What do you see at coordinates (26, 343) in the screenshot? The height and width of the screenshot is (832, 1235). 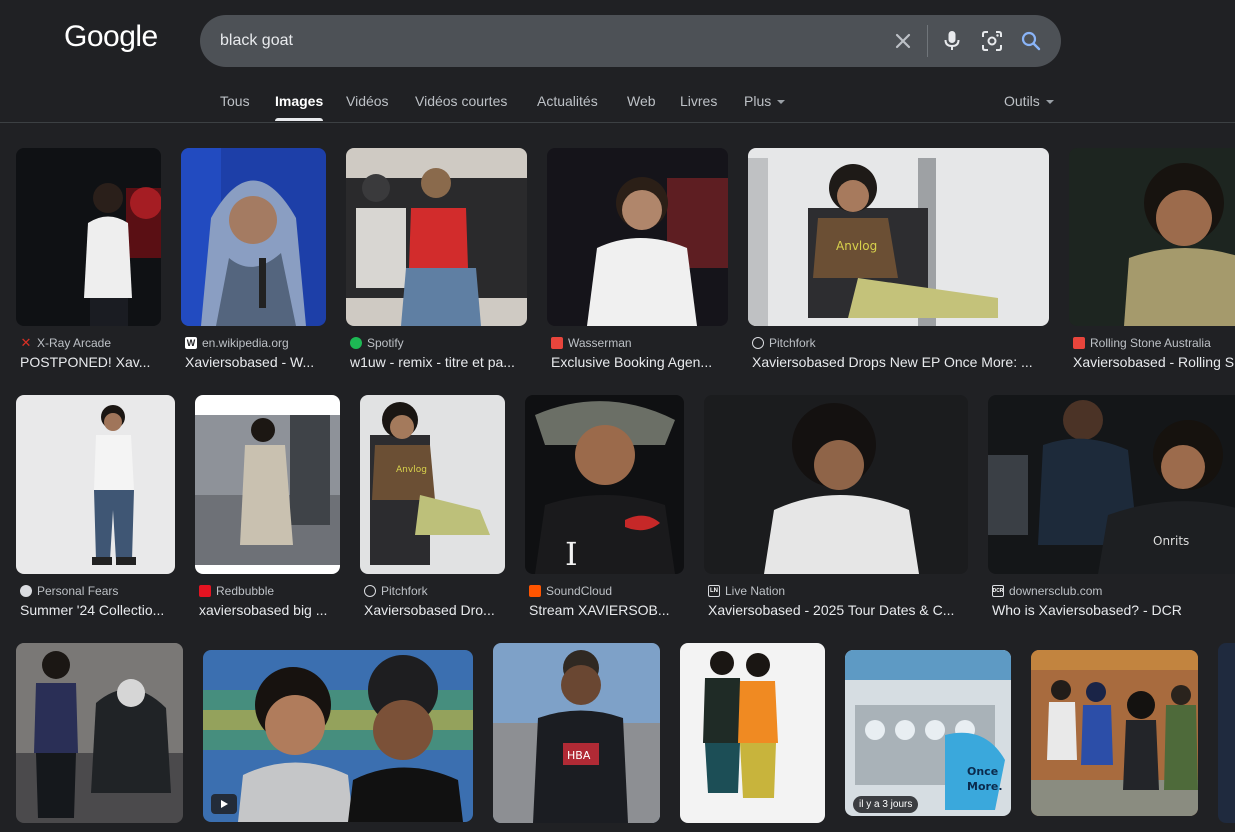 I see `x-icon: ✕` at bounding box center [26, 343].